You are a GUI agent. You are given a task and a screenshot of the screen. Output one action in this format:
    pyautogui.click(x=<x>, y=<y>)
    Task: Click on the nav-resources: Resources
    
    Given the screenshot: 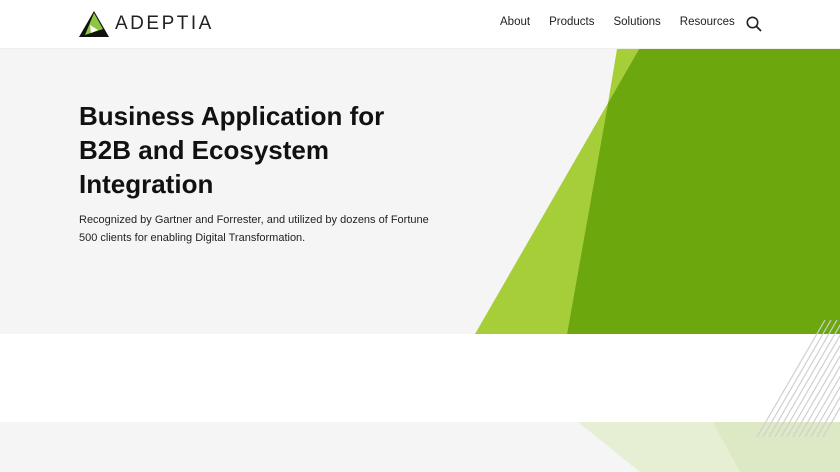 What is the action you would take?
    pyautogui.click(x=707, y=22)
    